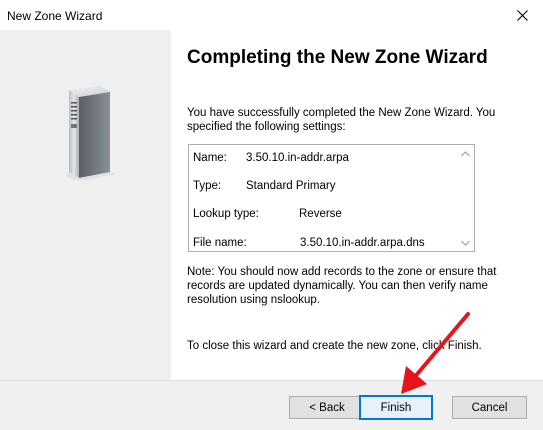 The width and height of the screenshot is (543, 430). Describe the element at coordinates (226, 214) in the screenshot. I see `settings-label: Lookup type:` at that location.